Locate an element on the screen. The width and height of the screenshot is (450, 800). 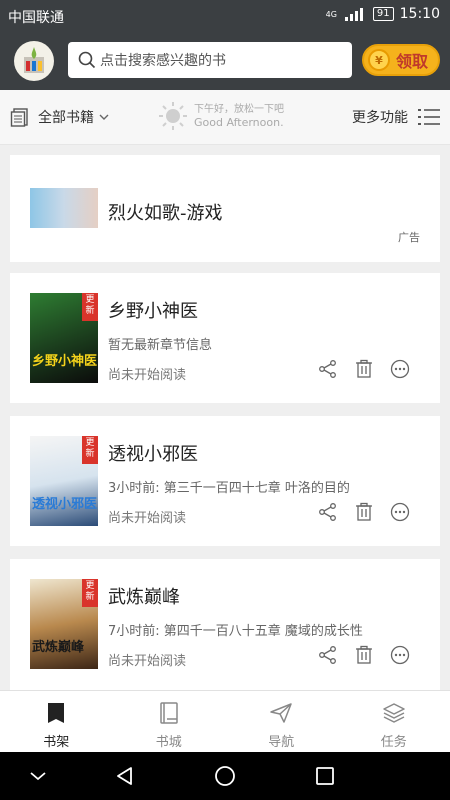
claim-button: ¥ 领取 is located at coordinates (401, 60).